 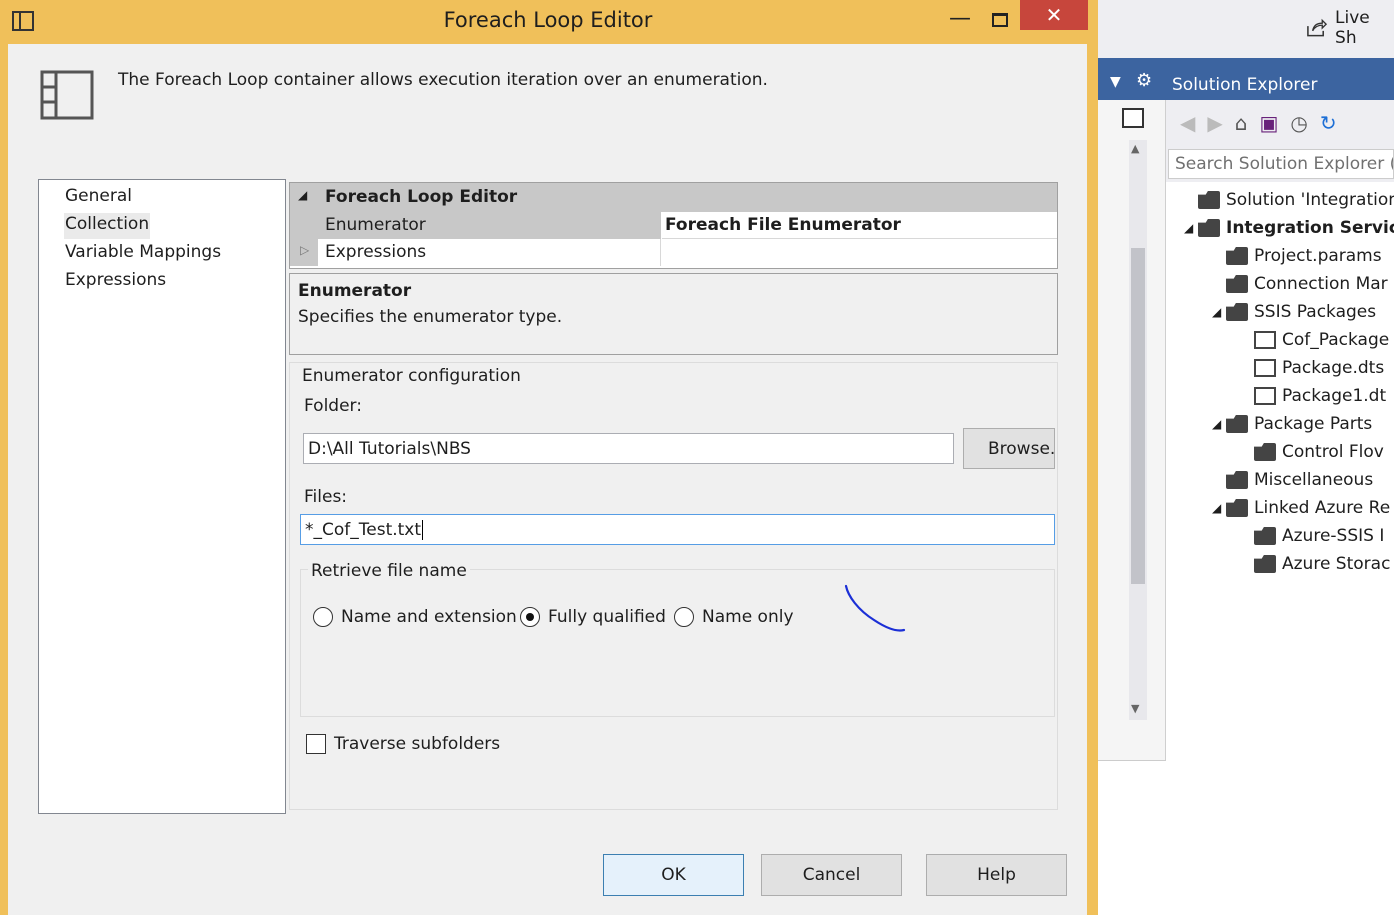 What do you see at coordinates (1298, 123) in the screenshot?
I see `pending-changes-icon: ◷` at bounding box center [1298, 123].